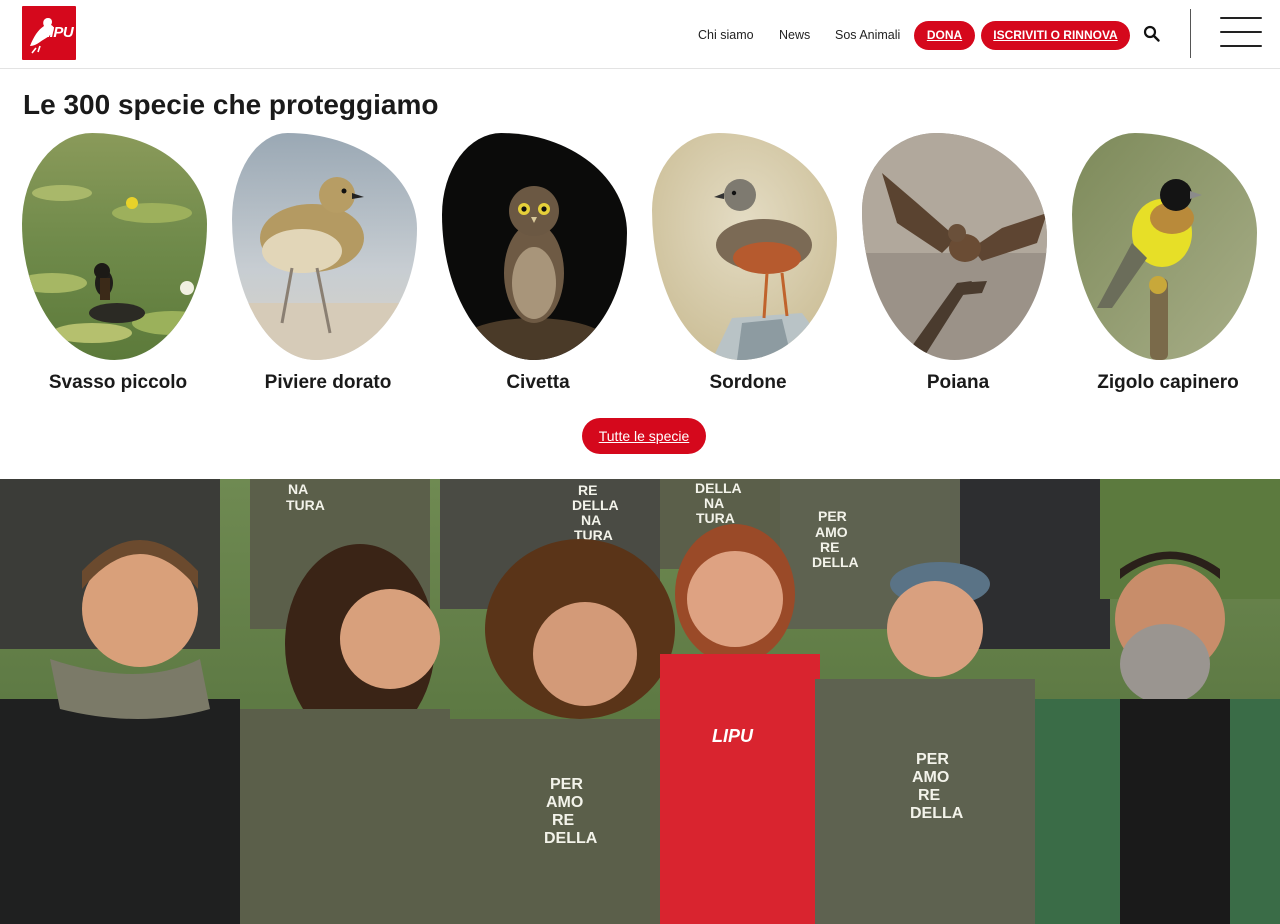 The width and height of the screenshot is (1280, 924). Describe the element at coordinates (867, 35) in the screenshot. I see `nav-sos-animali: Sos Animali` at that location.